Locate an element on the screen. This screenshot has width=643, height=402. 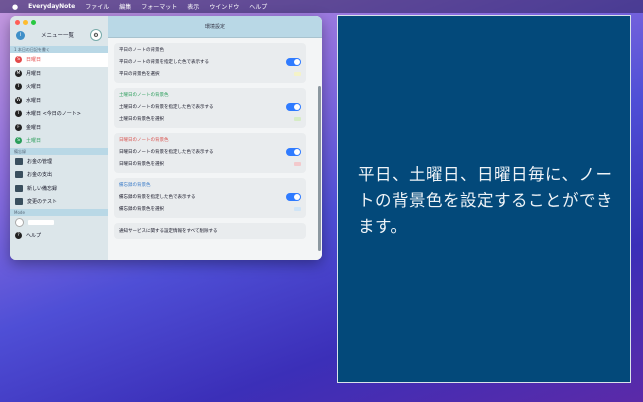
sidebar-memo-item: 新しい備忘録 is located at coordinates (59, 189).